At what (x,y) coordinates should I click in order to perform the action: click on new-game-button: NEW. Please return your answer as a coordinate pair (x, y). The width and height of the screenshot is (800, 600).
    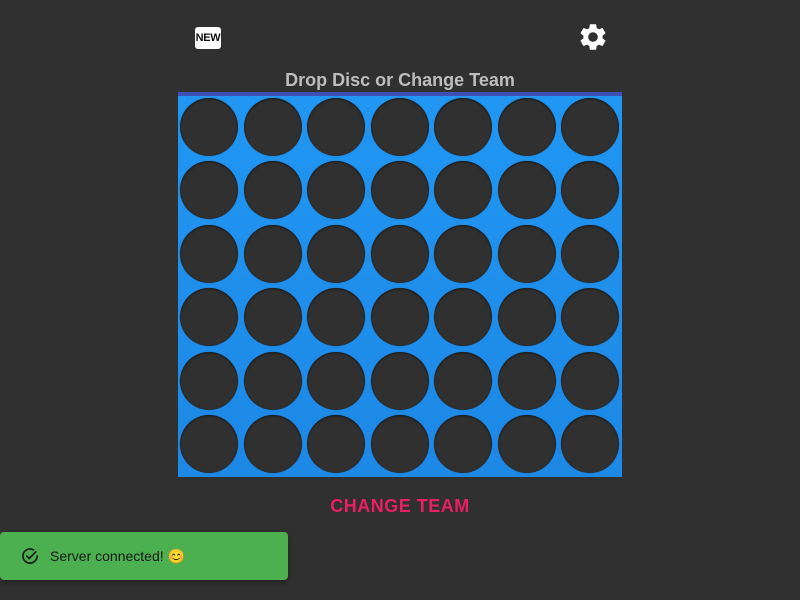
    Looking at the image, I should click on (208, 38).